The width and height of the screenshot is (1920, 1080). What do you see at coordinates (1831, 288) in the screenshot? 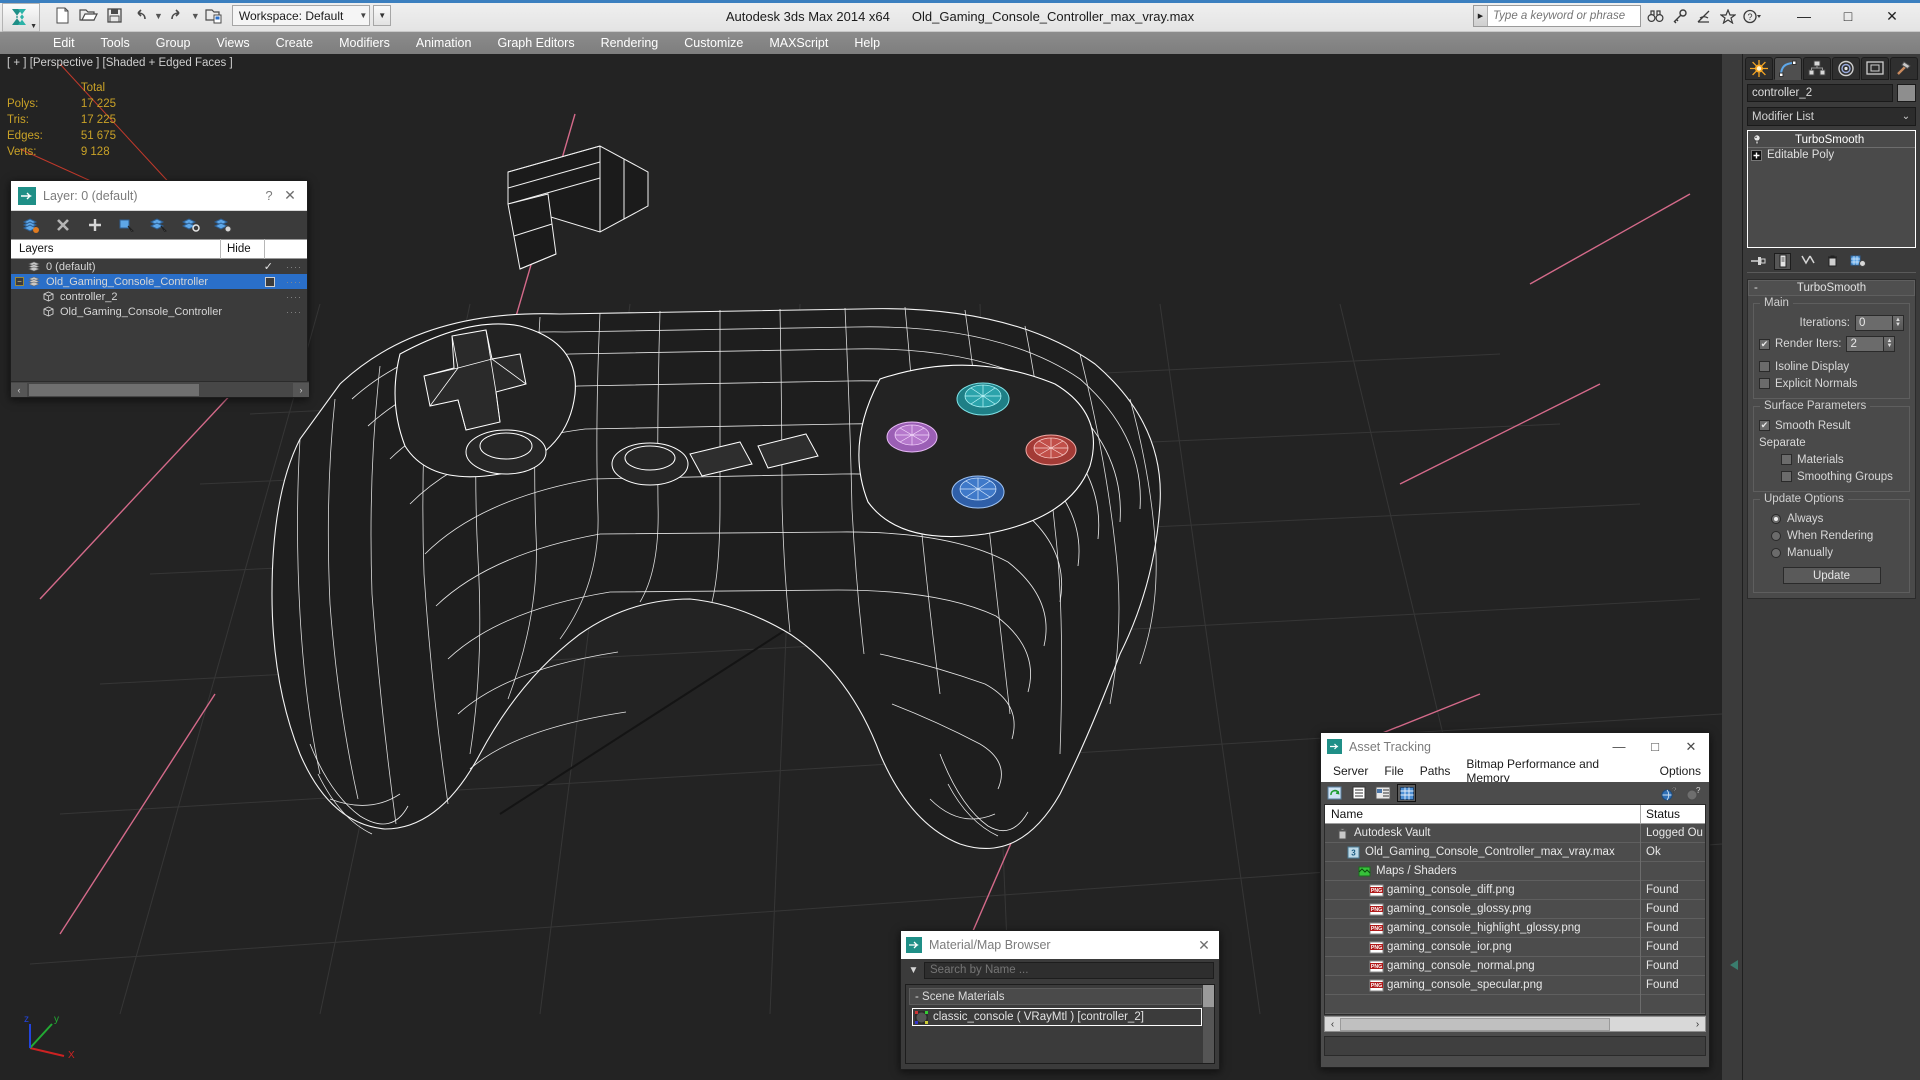
I see `turbosmooth-rollout-header: - TurboSmooth` at bounding box center [1831, 288].